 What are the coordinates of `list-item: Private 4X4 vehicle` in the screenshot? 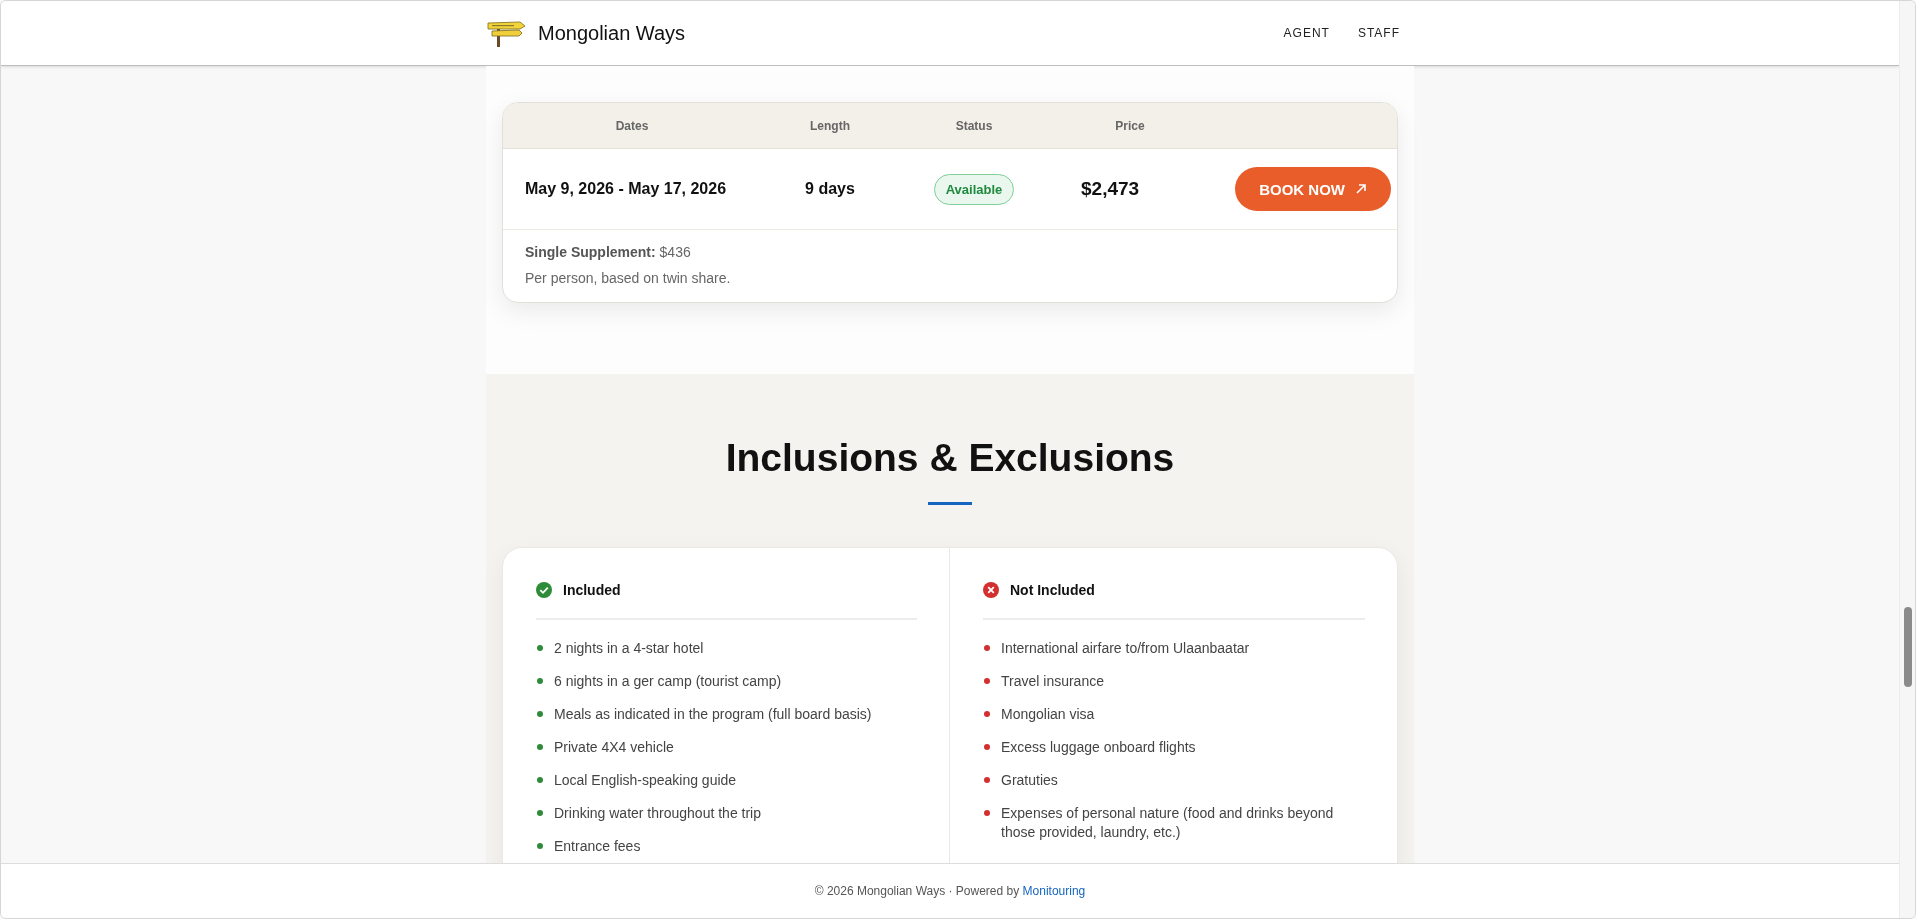 It's located at (614, 747).